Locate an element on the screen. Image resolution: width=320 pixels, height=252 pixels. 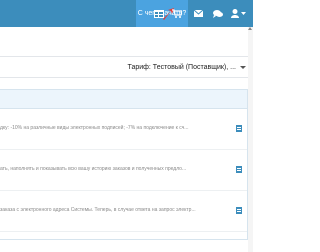
top-navbar: С чего начать? is located at coordinates (126, 13).